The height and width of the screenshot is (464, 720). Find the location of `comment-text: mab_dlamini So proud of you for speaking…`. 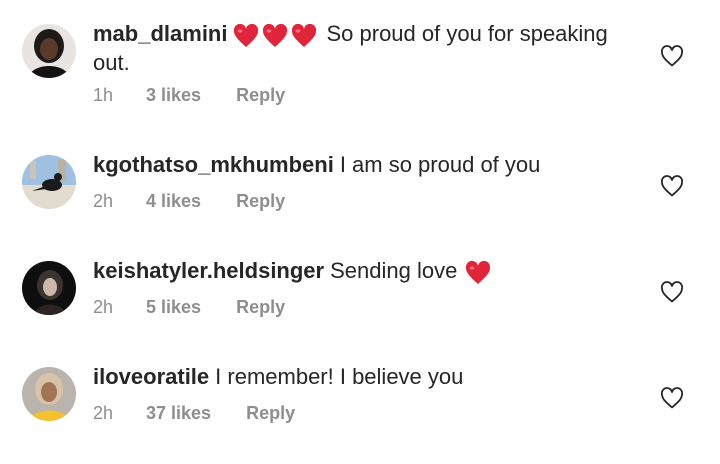

comment-text: mab_dlamini So proud of you for speaking… is located at coordinates (363, 48).